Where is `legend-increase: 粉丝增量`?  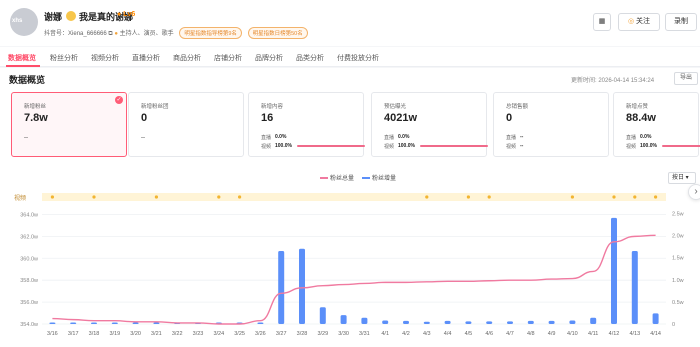 legend-increase: 粉丝增量 is located at coordinates (379, 177).